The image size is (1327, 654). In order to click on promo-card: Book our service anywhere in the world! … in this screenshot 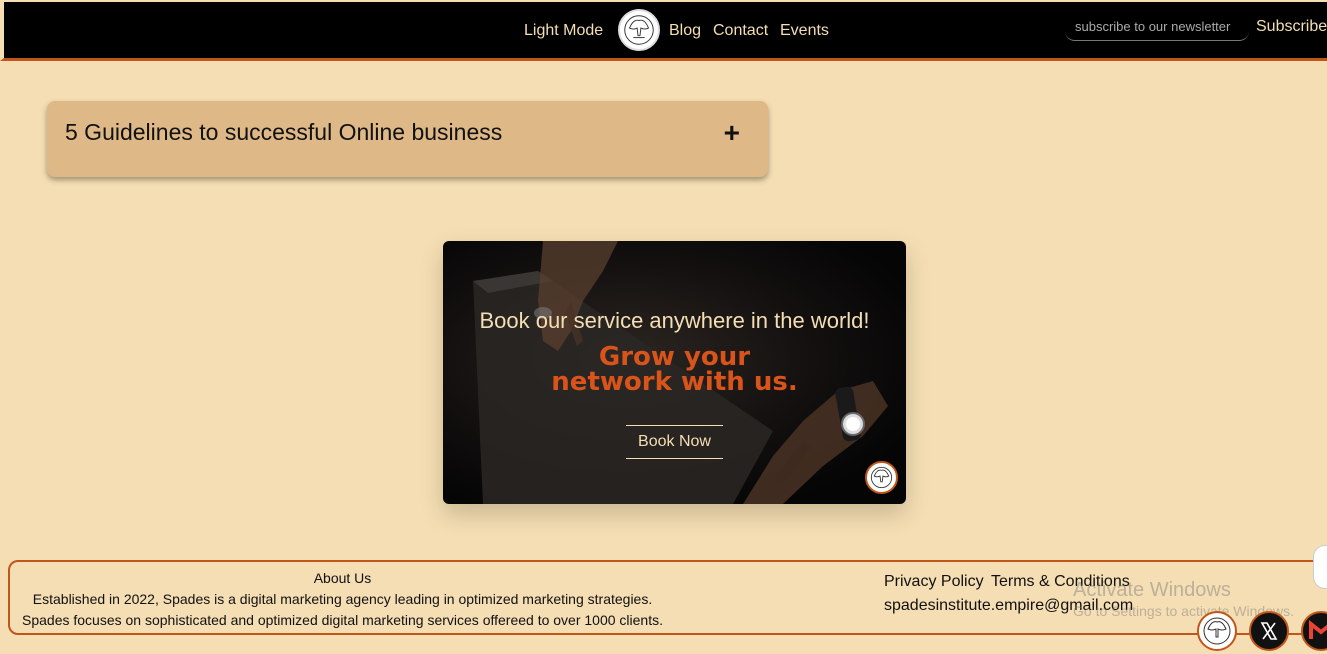, I will do `click(674, 372)`.